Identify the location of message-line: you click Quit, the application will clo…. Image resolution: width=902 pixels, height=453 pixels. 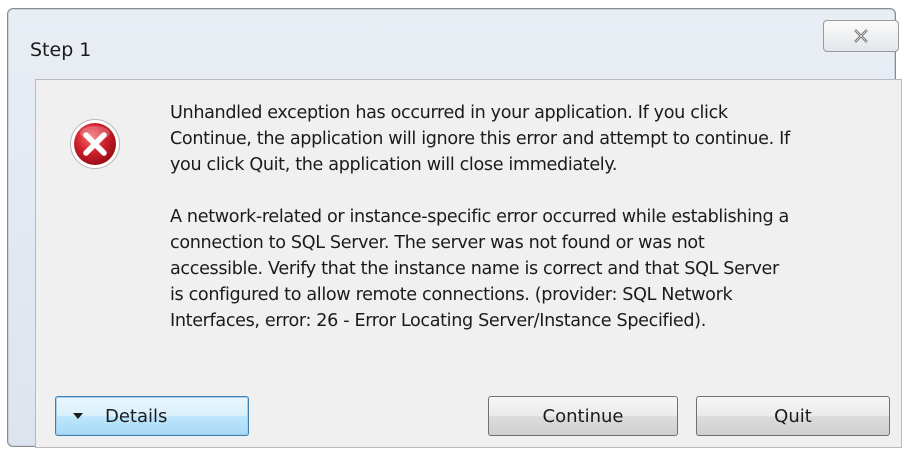
(394, 165).